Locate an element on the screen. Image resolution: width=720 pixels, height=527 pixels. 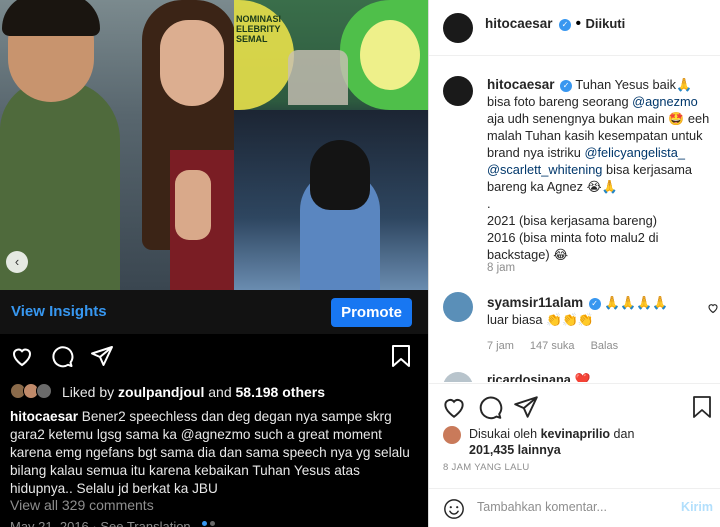
view-insights-link: View Insights is located at coordinates (59, 311).